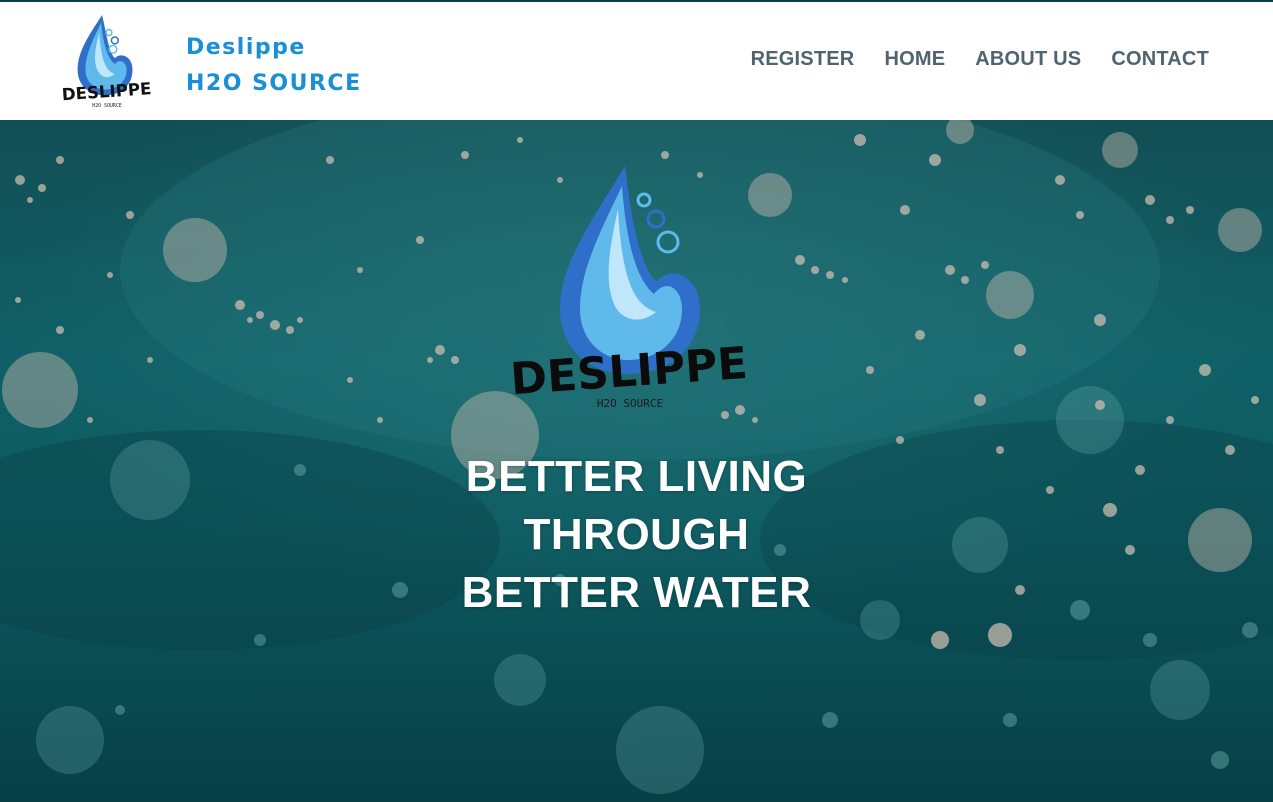  I want to click on tagline-line-2: THROUGH, so click(636, 534).